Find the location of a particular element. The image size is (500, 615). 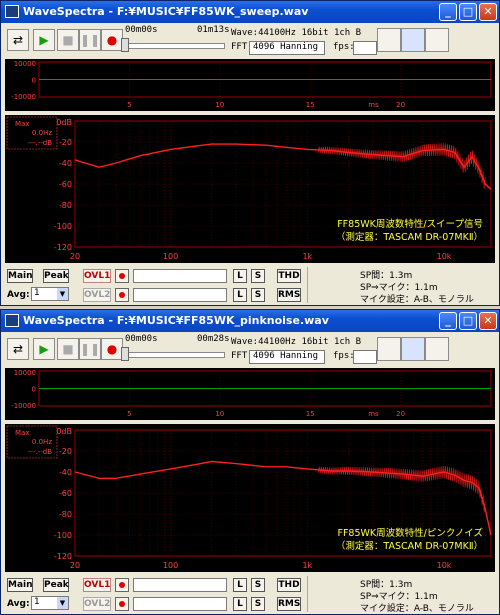

avg-value: 1 is located at coordinates (37, 293).